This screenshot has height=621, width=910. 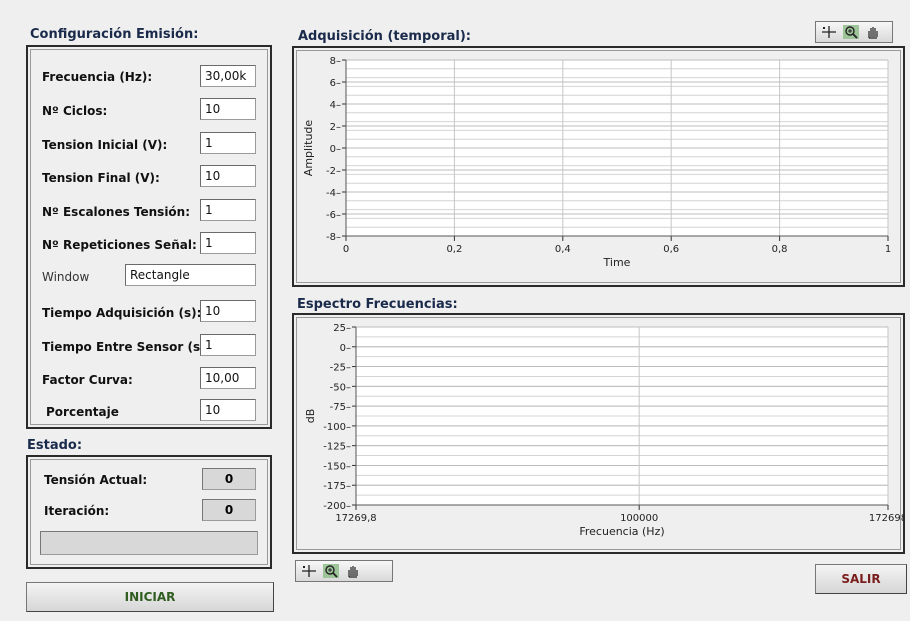 What do you see at coordinates (335, 105) in the screenshot?
I see `y-tick-label: 4–` at bounding box center [335, 105].